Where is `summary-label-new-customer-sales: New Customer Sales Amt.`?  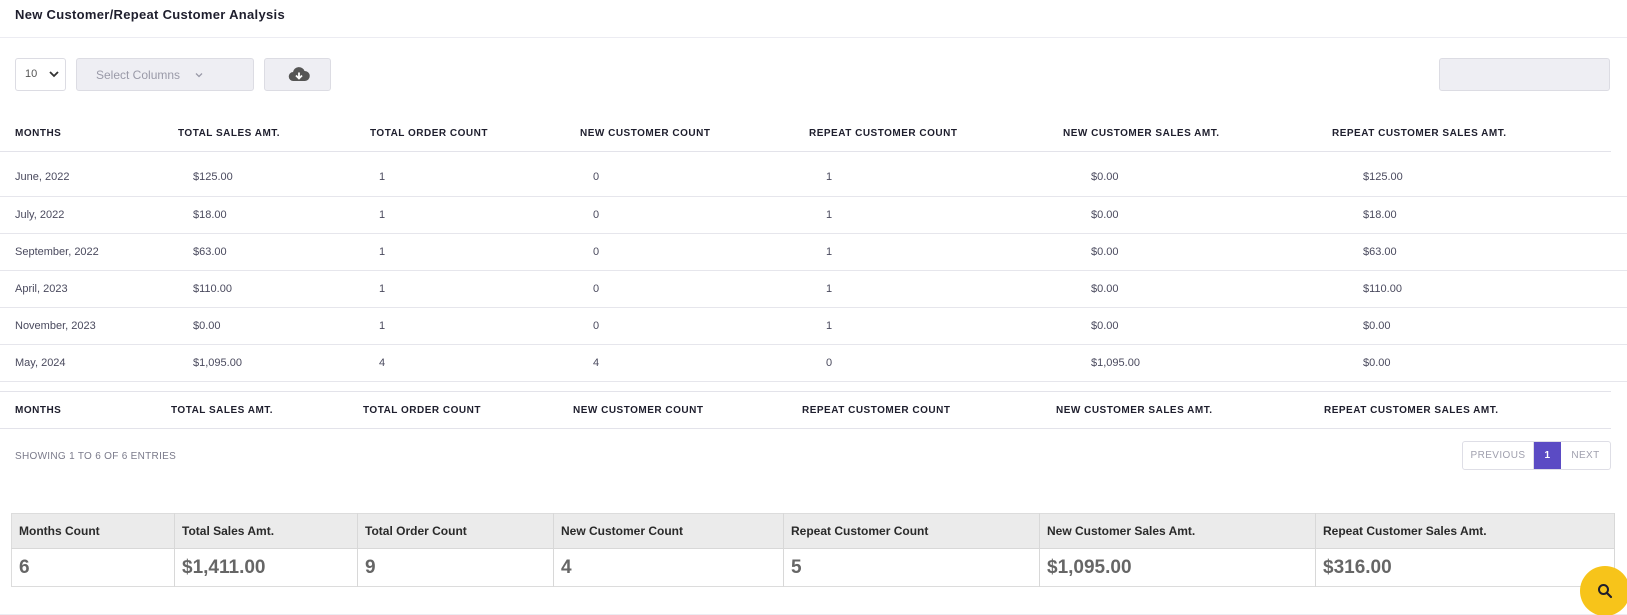 summary-label-new-customer-sales: New Customer Sales Amt. is located at coordinates (1177, 531).